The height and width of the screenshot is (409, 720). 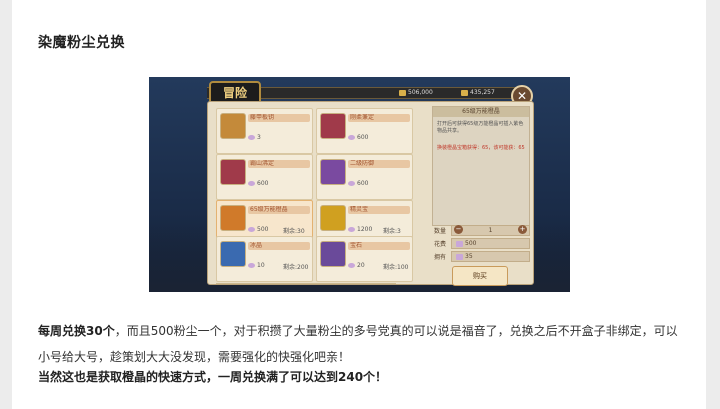 I want to click on minus-icon: −, so click(x=458, y=229).